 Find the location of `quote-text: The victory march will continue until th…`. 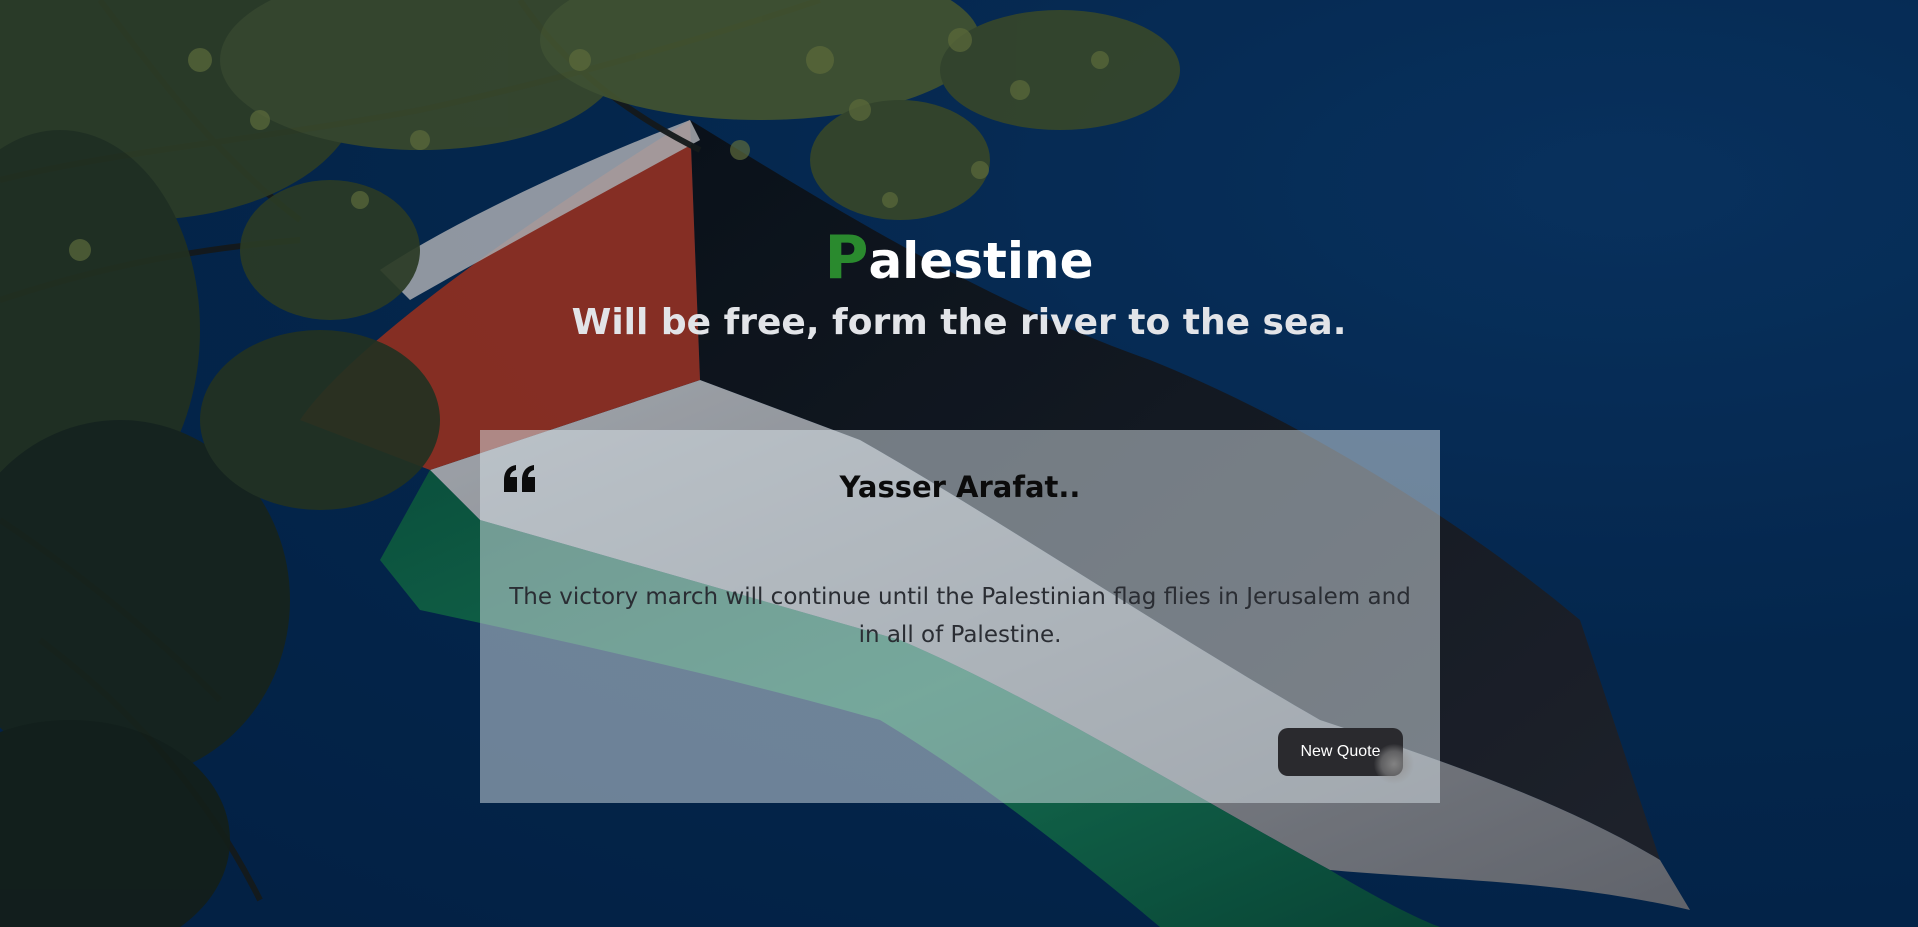

quote-text: The victory march will continue until th… is located at coordinates (960, 616).